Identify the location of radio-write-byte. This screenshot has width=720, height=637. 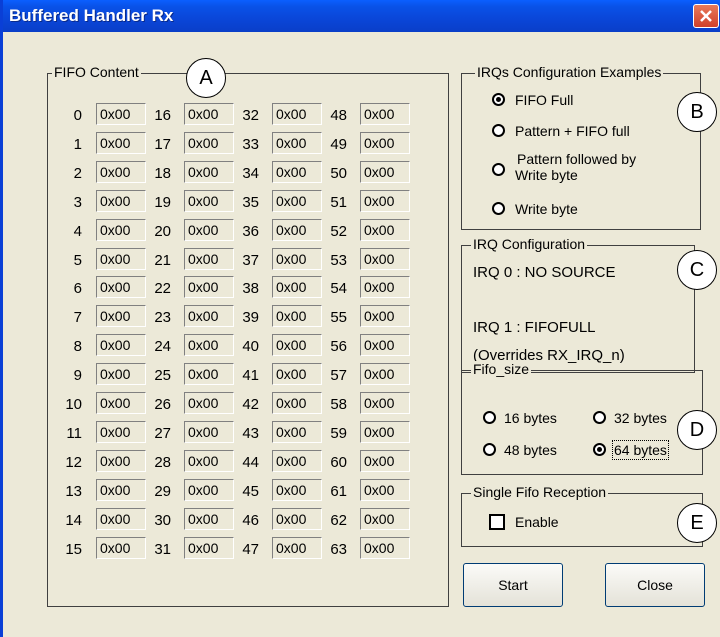
(498, 208).